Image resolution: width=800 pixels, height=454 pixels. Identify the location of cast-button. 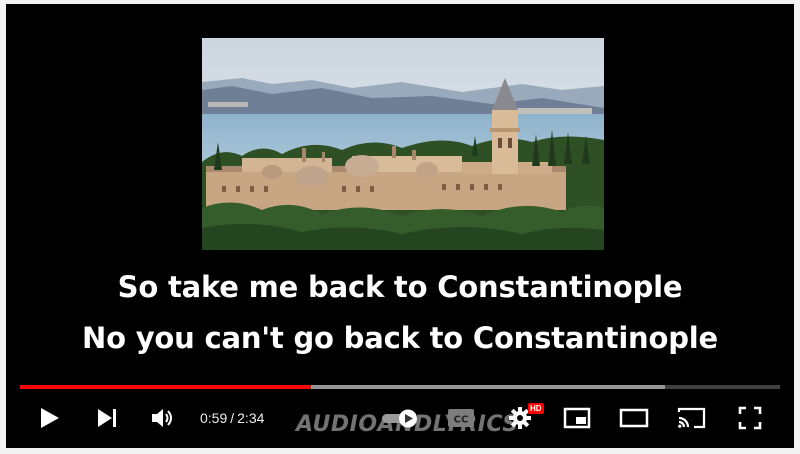
(692, 418).